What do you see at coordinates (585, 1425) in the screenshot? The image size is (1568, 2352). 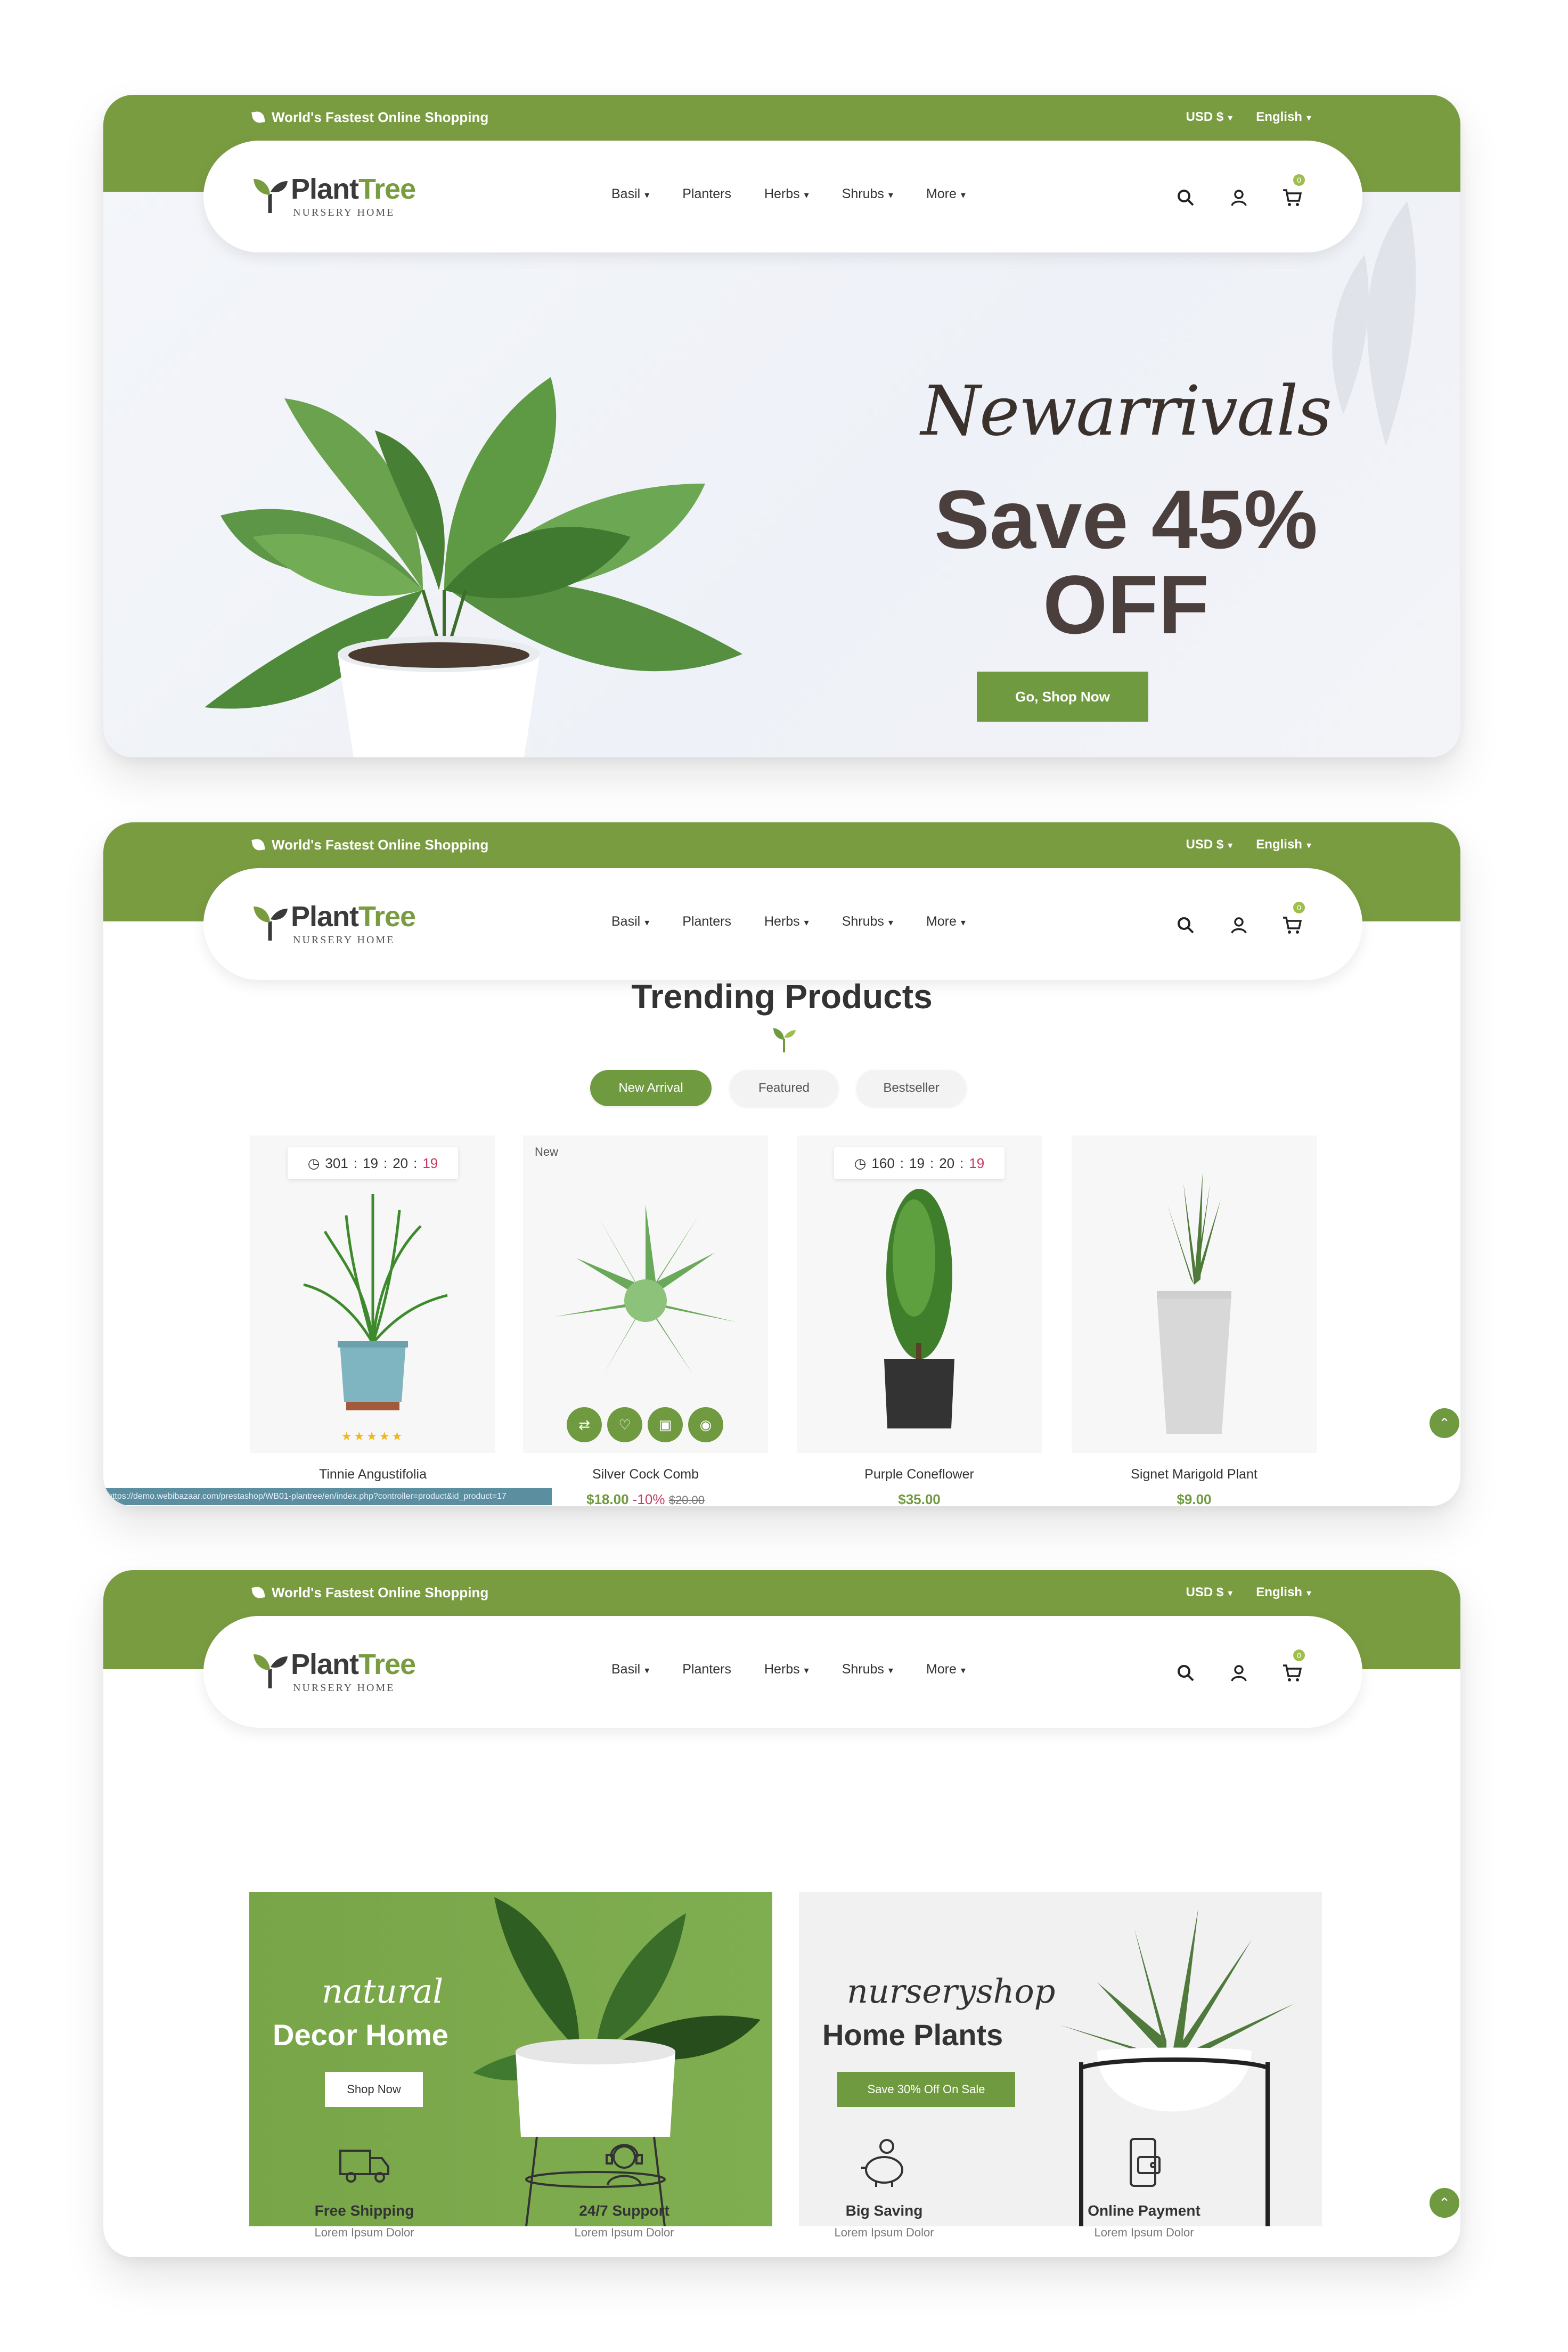 I see `compare-icon: ⇄` at bounding box center [585, 1425].